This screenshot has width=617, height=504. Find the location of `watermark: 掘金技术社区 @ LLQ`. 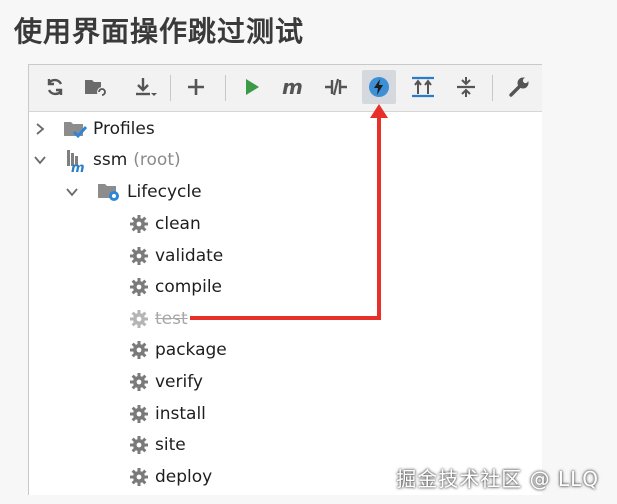

watermark: 掘金技术社区 @ LLQ is located at coordinates (497, 479).